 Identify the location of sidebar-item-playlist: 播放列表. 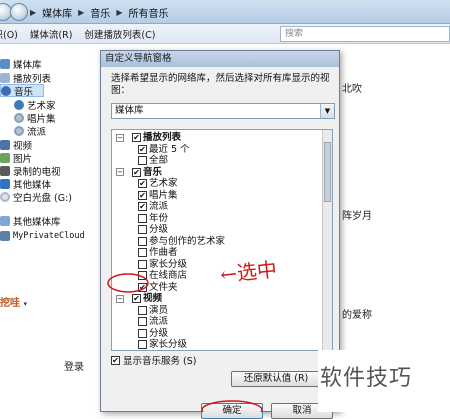
(26, 78).